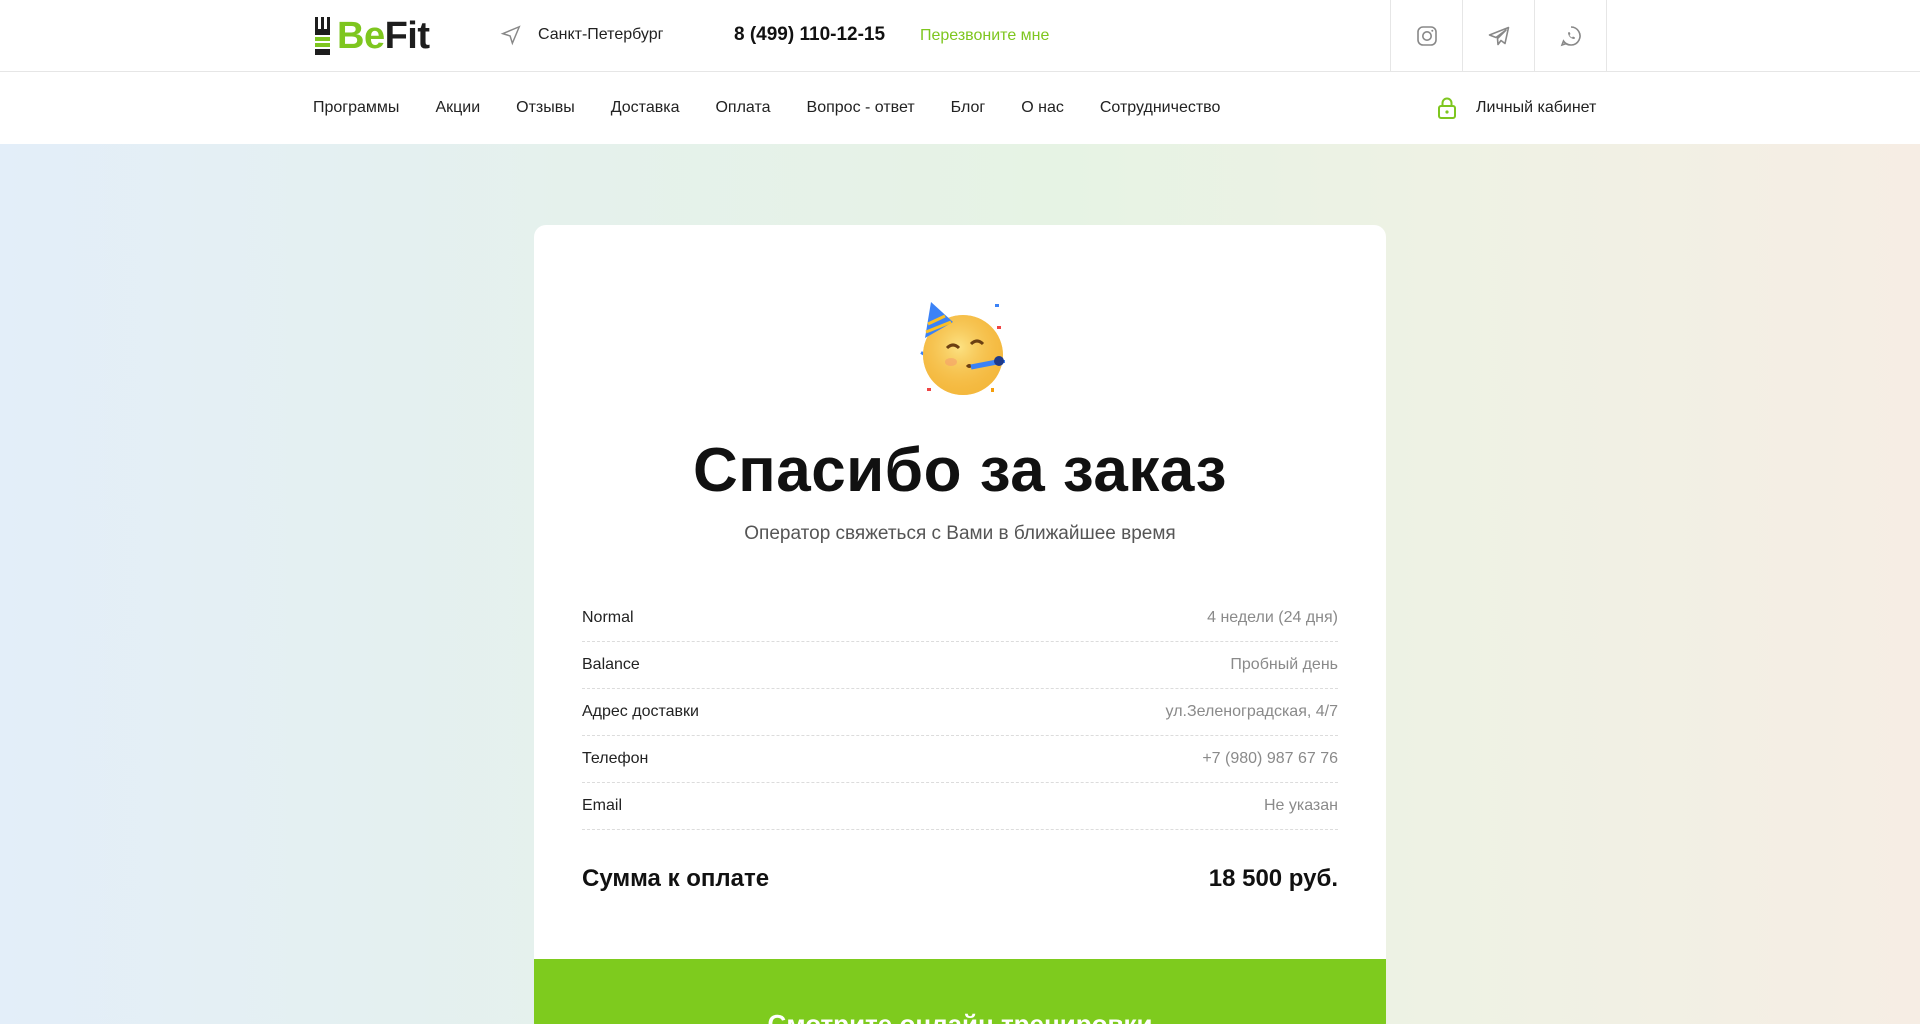 Image resolution: width=1920 pixels, height=1024 pixels. I want to click on nav-item-delivery: Доставка, so click(645, 108).